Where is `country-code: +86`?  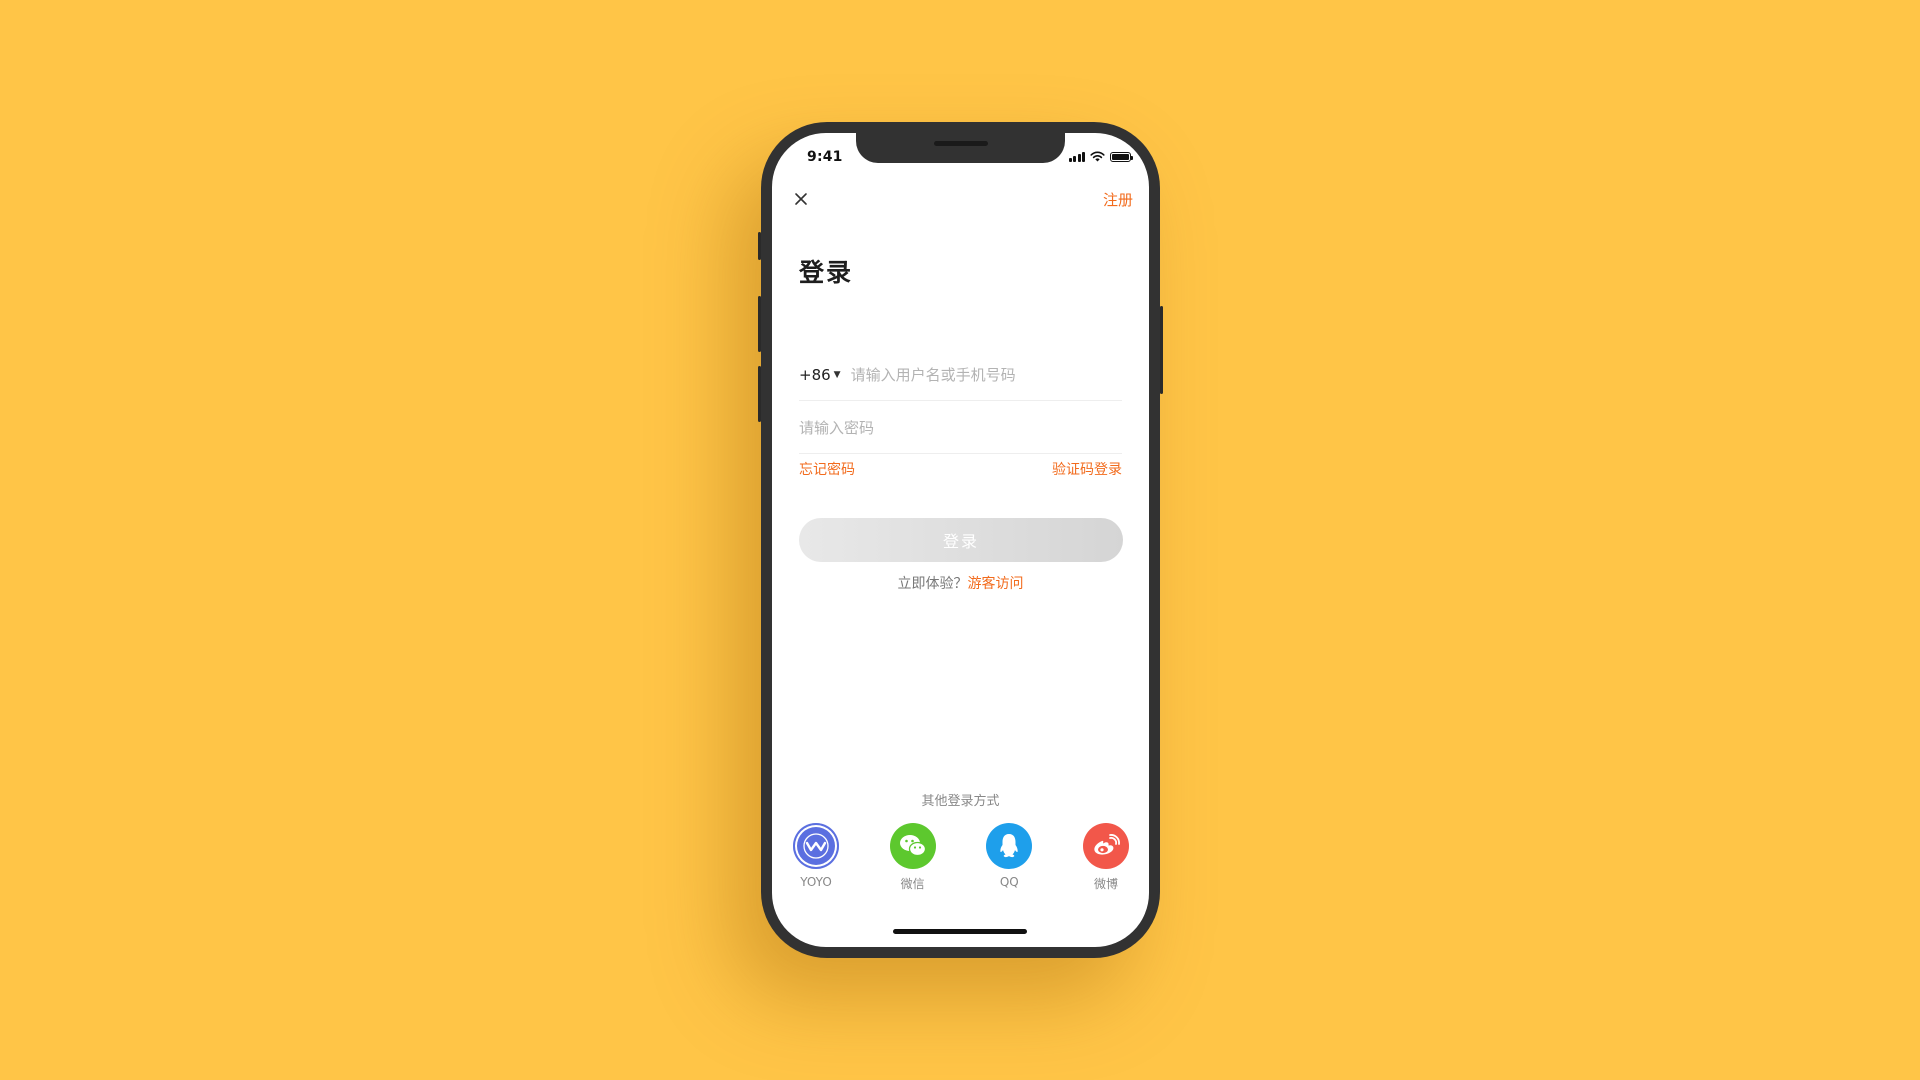 country-code: +86 is located at coordinates (815, 375).